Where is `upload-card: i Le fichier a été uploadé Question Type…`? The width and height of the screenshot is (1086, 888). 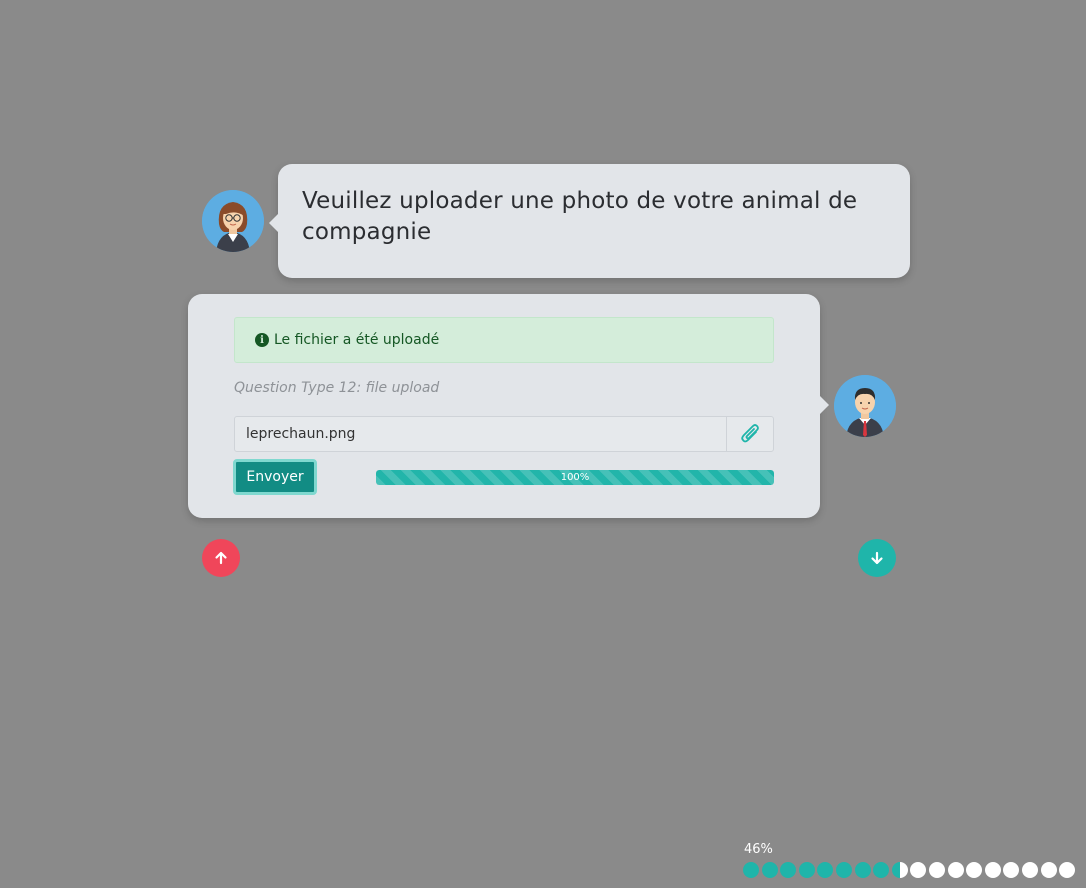 upload-card: i Le fichier a été uploadé Question Type… is located at coordinates (508, 406).